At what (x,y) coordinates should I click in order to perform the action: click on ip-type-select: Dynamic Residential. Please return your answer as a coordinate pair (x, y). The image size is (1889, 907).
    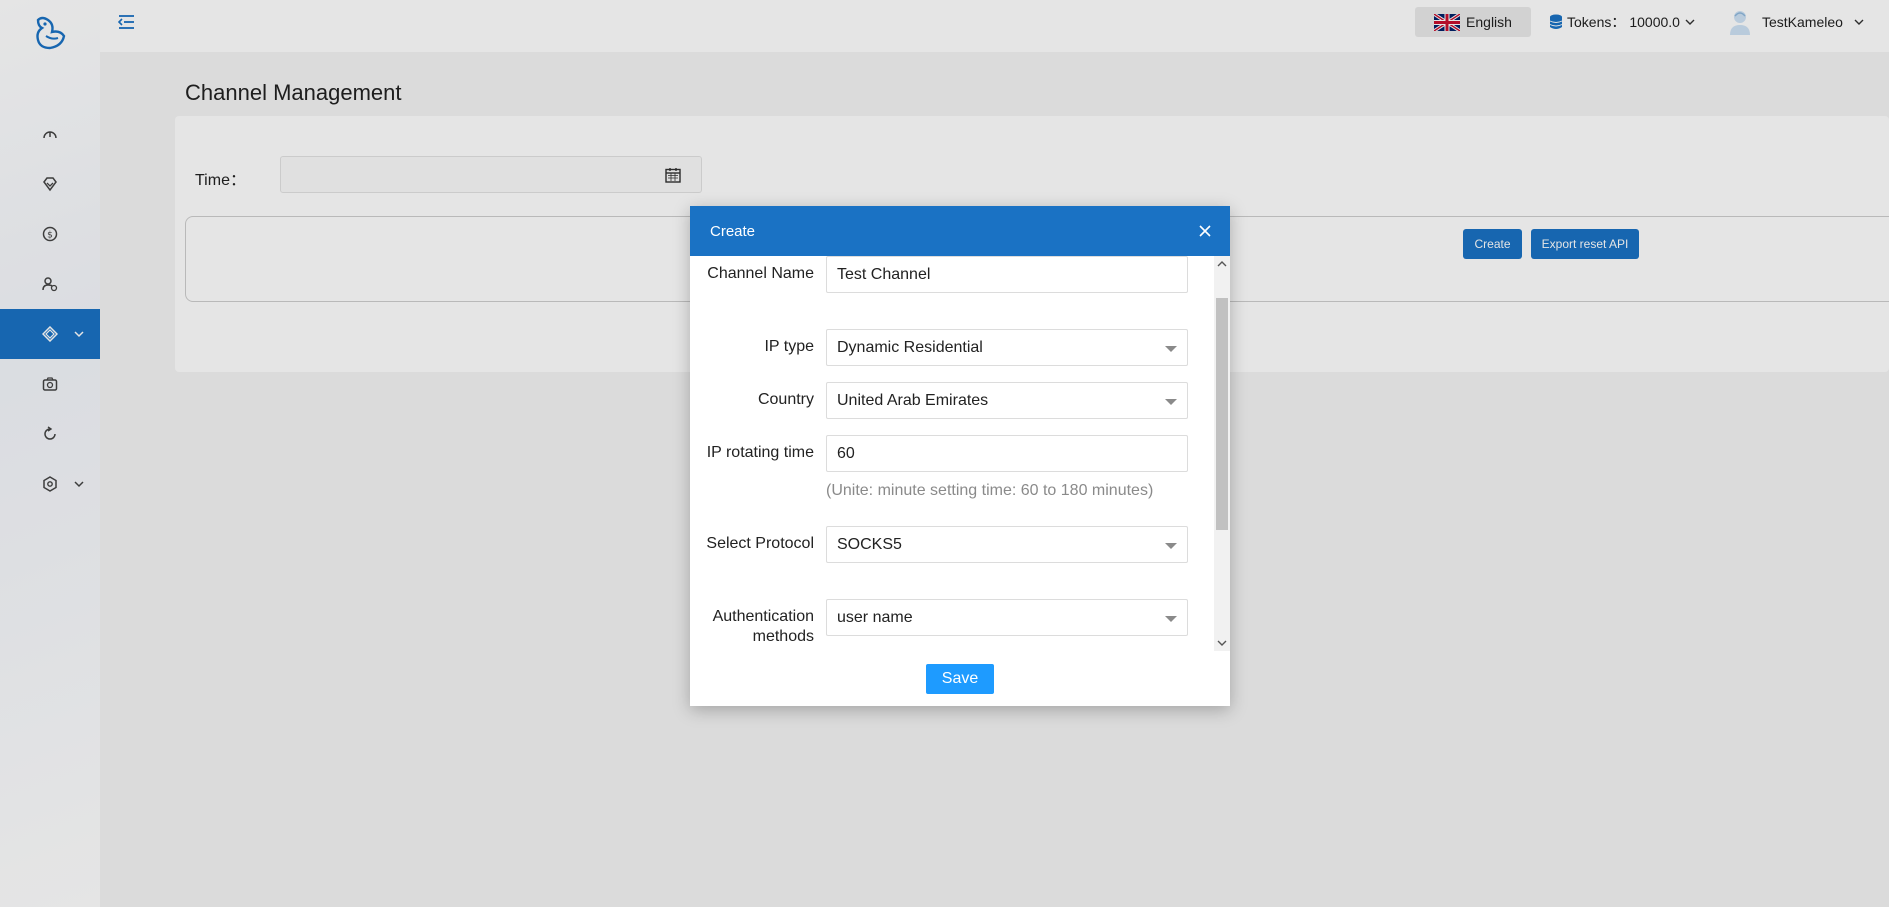
    Looking at the image, I should click on (1007, 347).